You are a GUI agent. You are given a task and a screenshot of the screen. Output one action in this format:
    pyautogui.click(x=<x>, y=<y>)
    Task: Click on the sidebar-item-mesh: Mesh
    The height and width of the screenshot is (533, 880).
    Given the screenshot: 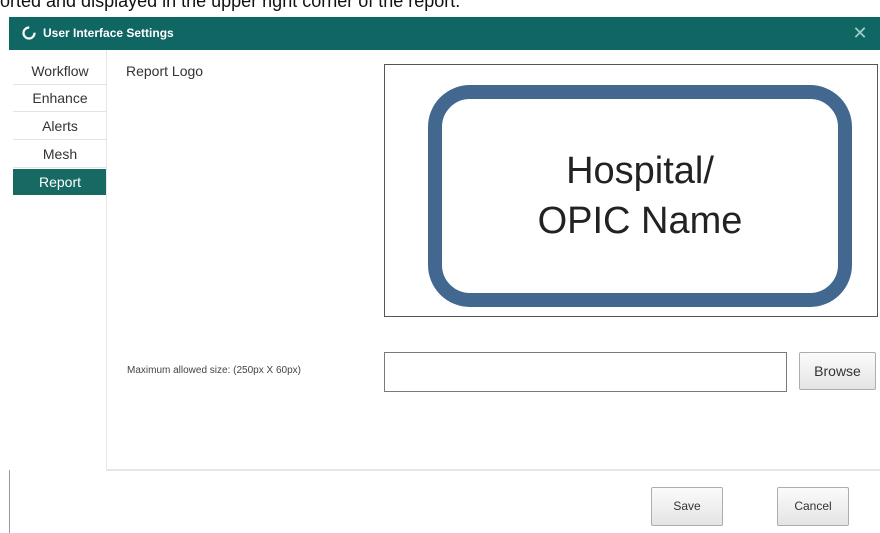 What is the action you would take?
    pyautogui.click(x=60, y=154)
    